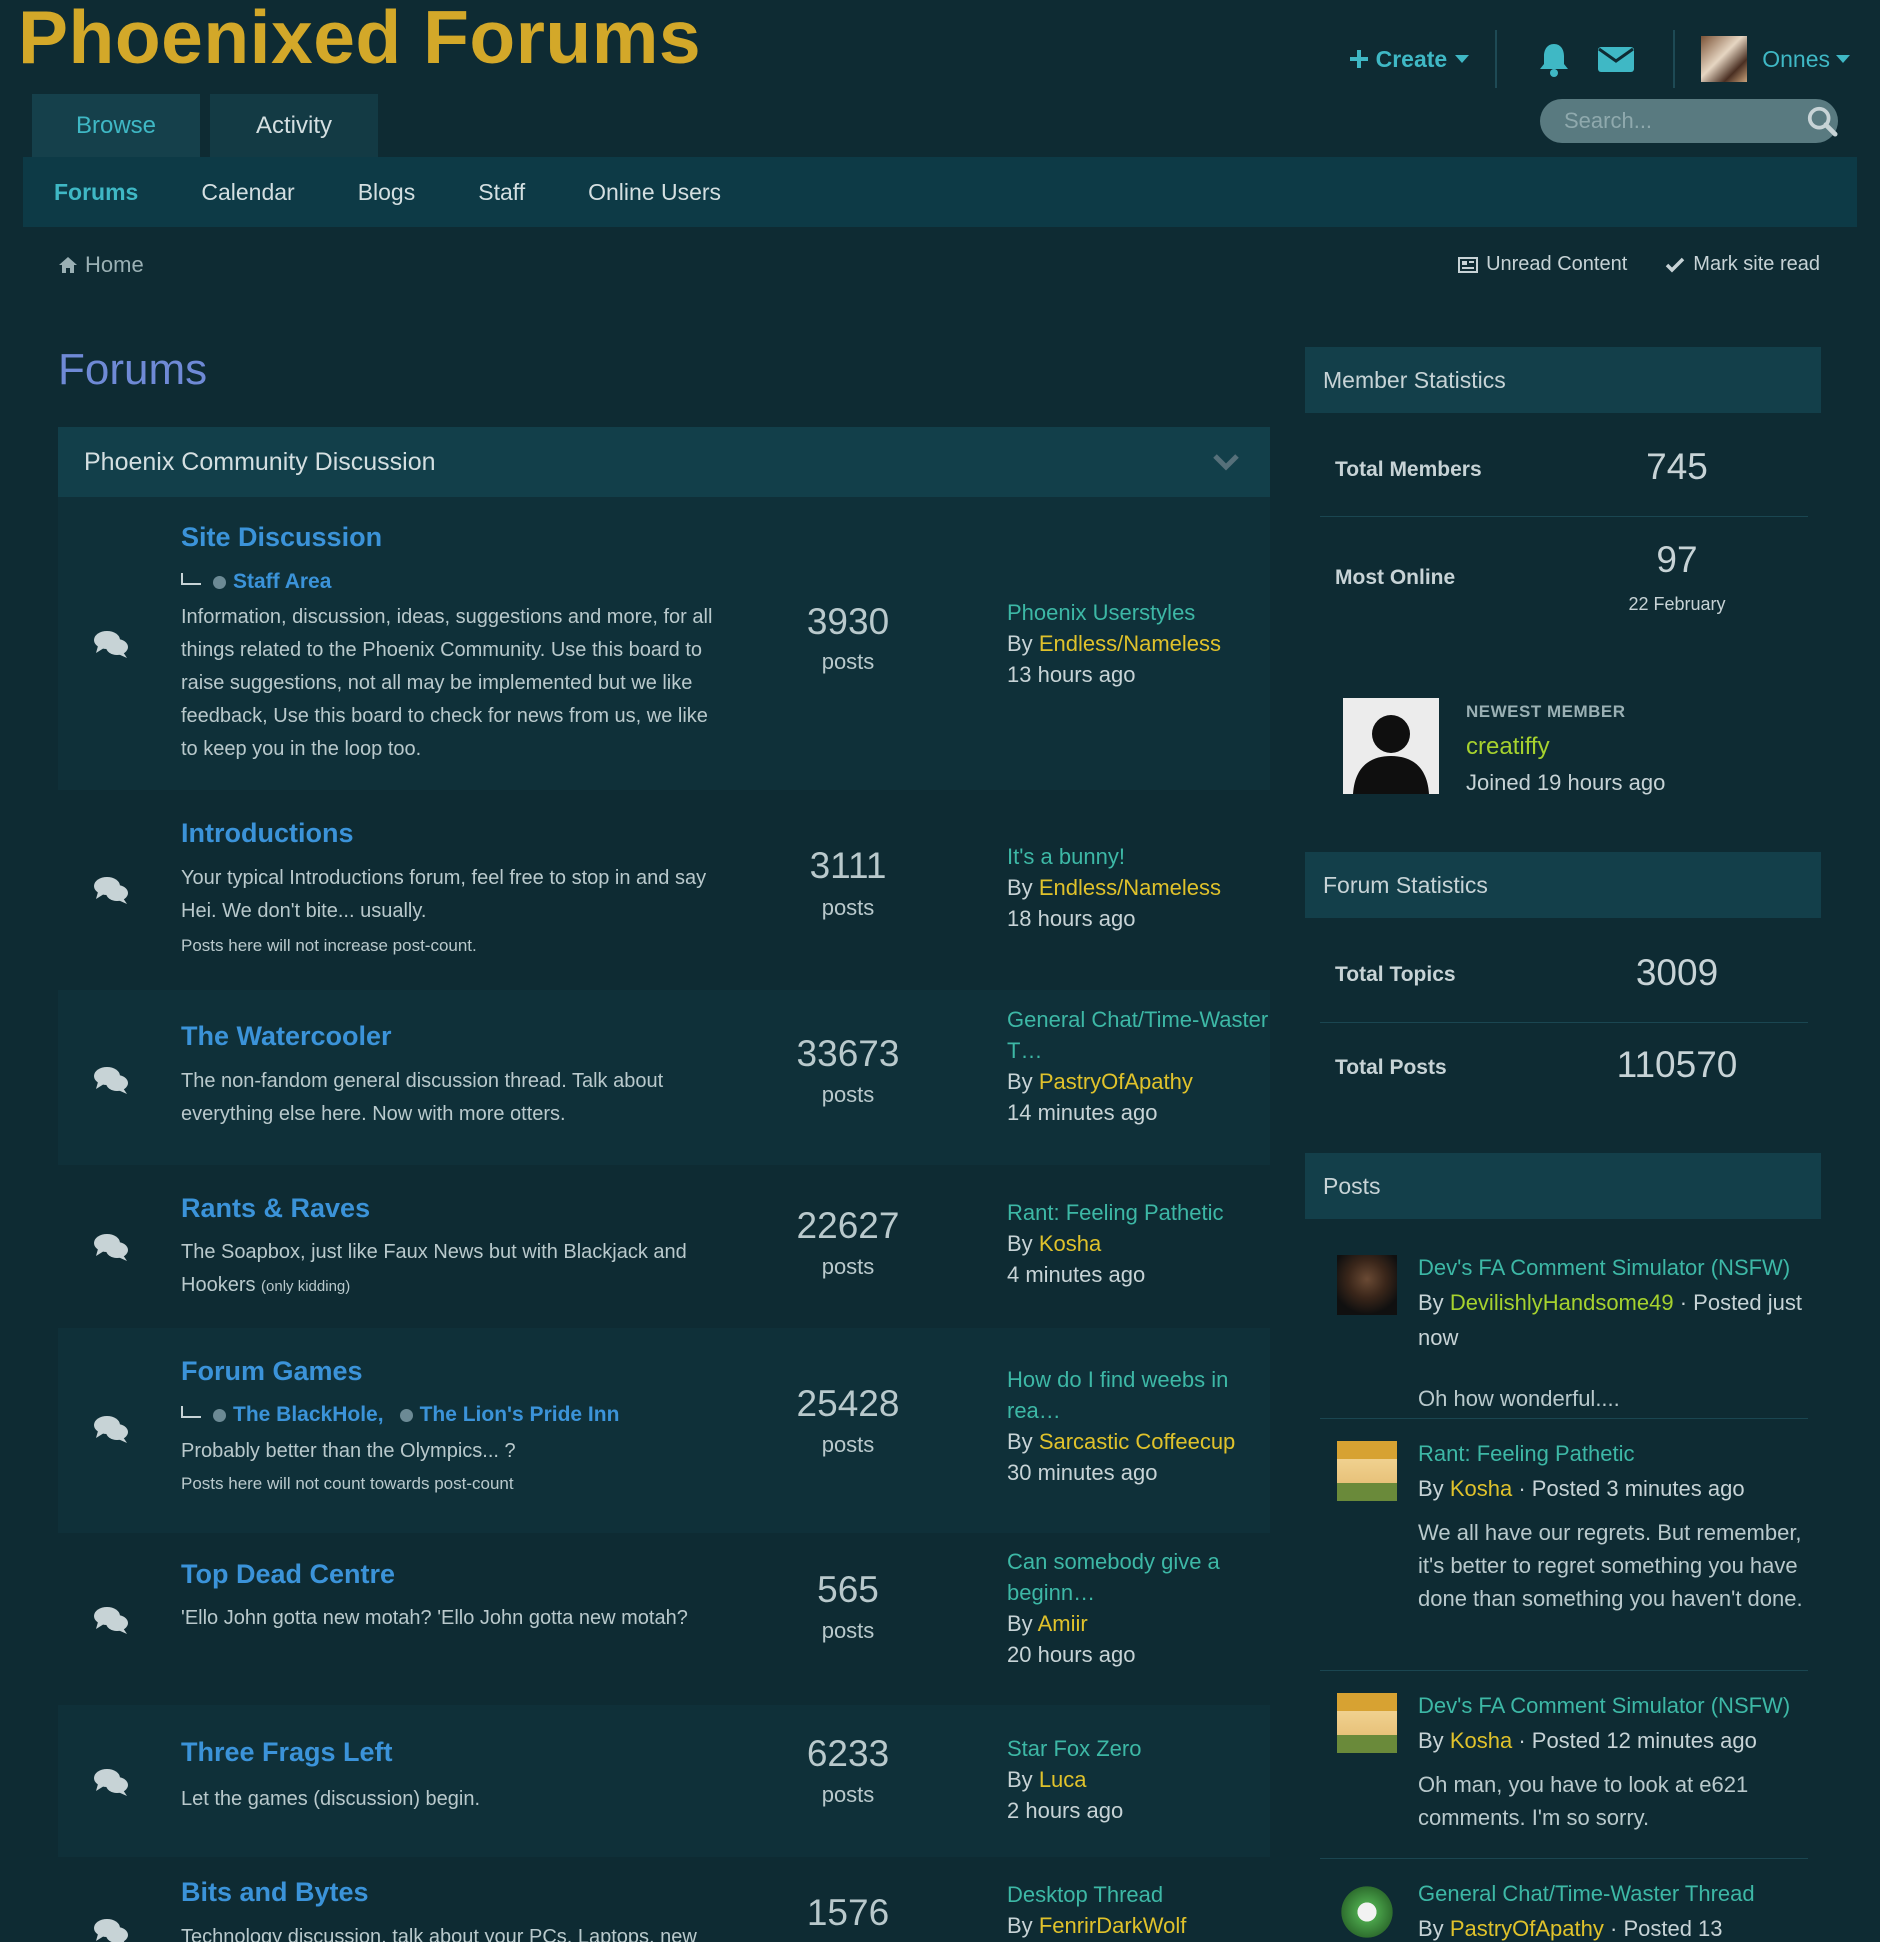 Image resolution: width=1880 pixels, height=1942 pixels. What do you see at coordinates (1724, 59) in the screenshot?
I see `user-avatar` at bounding box center [1724, 59].